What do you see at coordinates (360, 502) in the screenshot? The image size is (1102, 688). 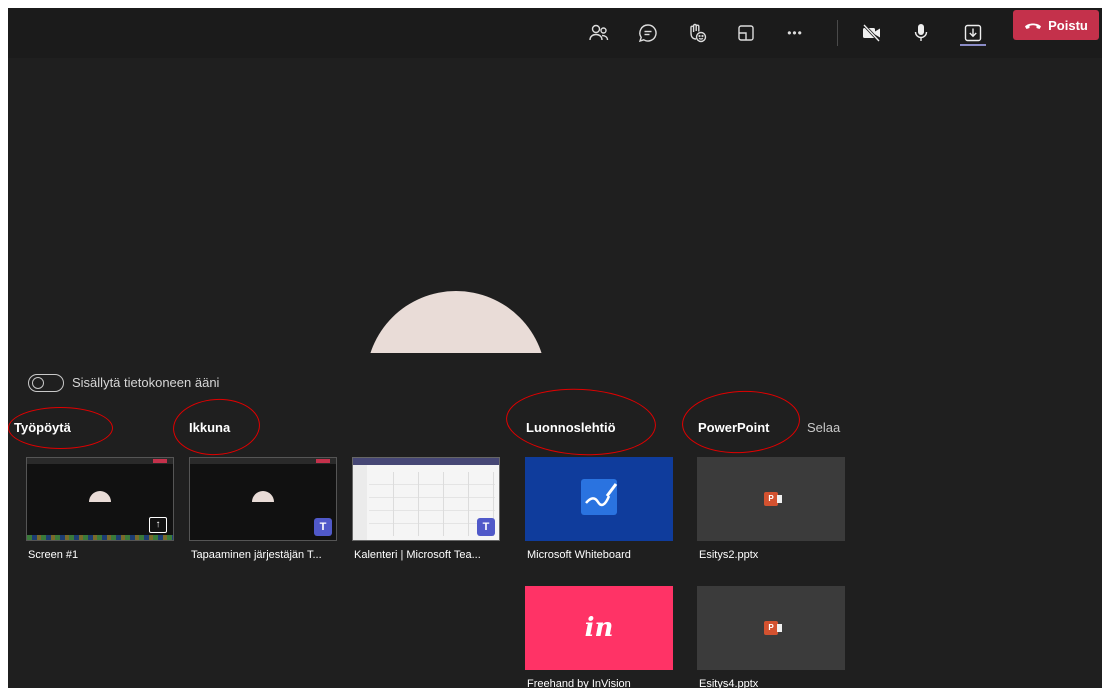 I see `thumbnail-sidebar` at bounding box center [360, 502].